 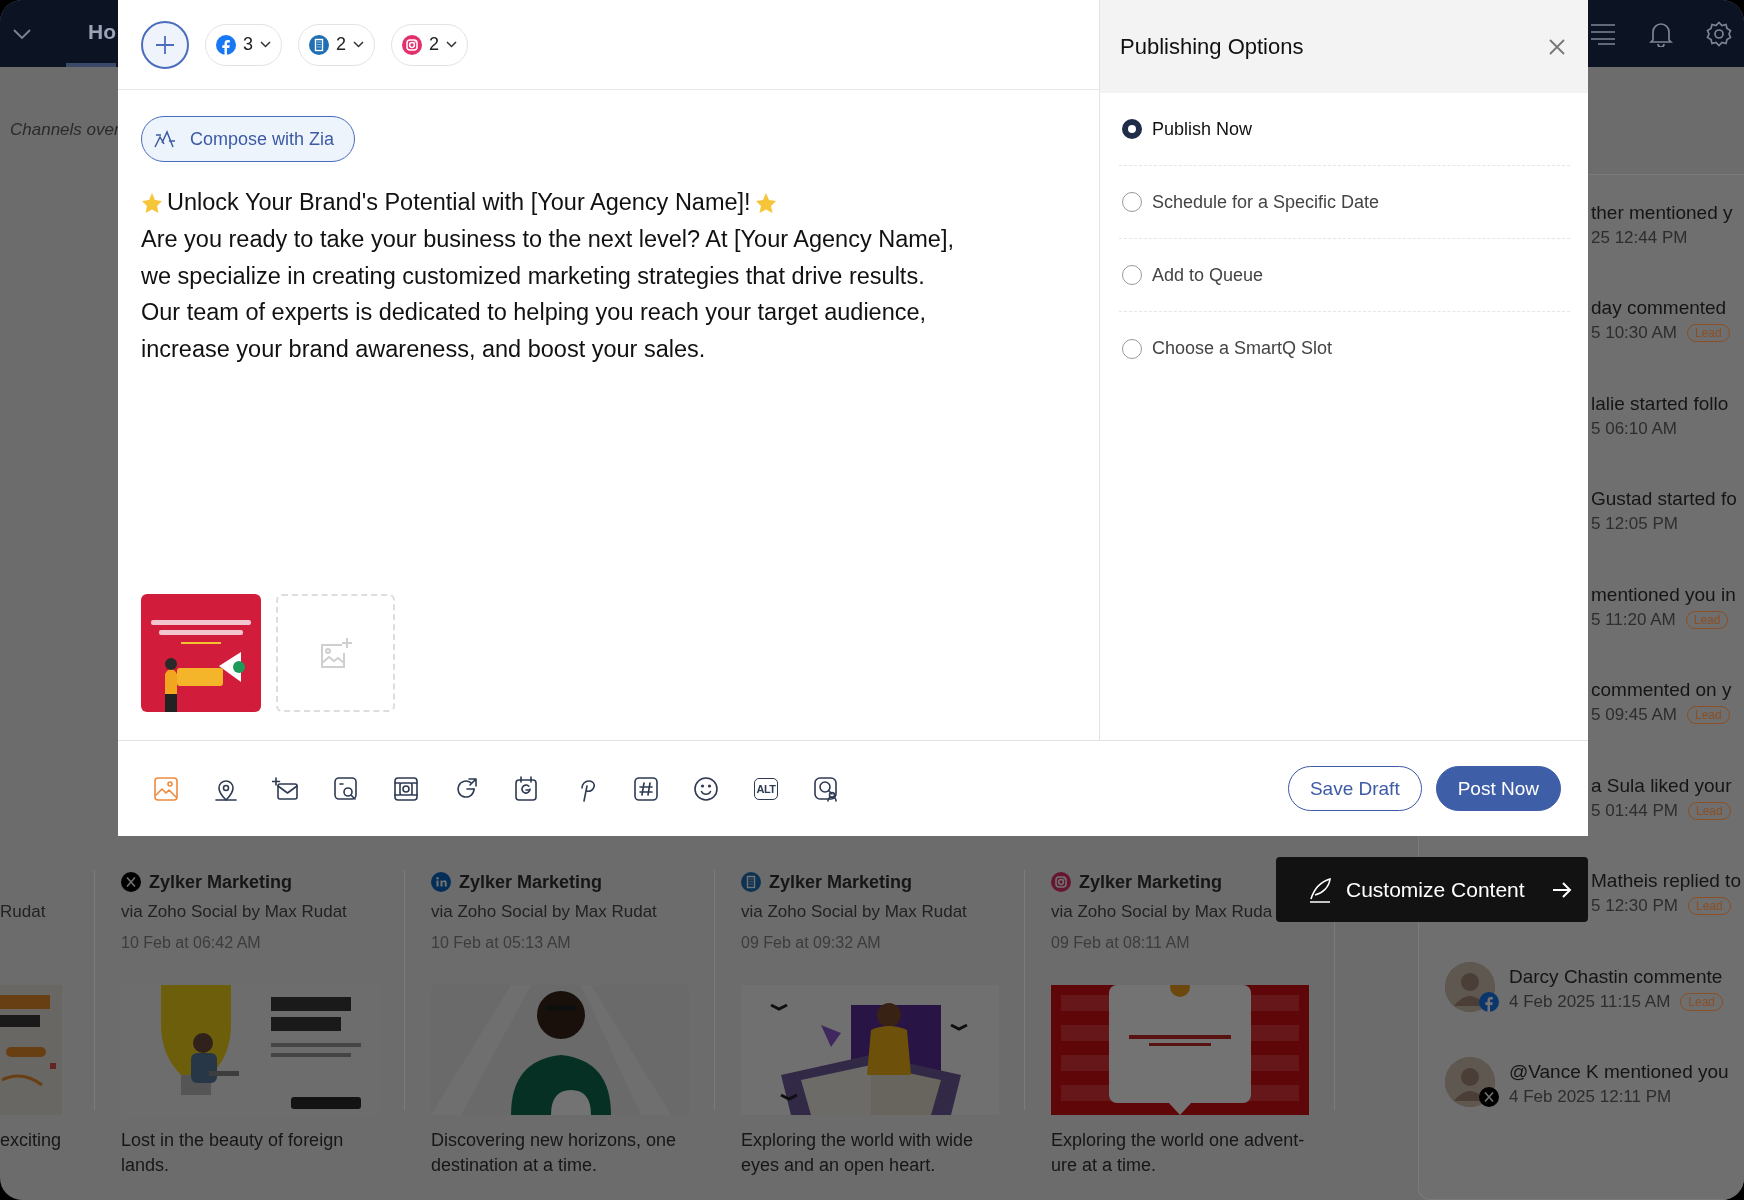 What do you see at coordinates (1603, 33) in the screenshot?
I see `menu-icon` at bounding box center [1603, 33].